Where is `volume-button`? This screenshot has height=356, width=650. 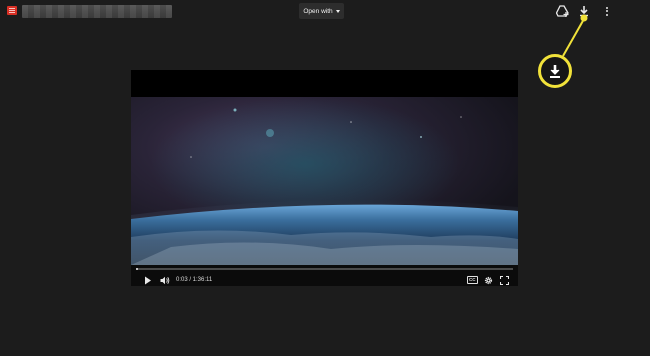 volume-button is located at coordinates (165, 280).